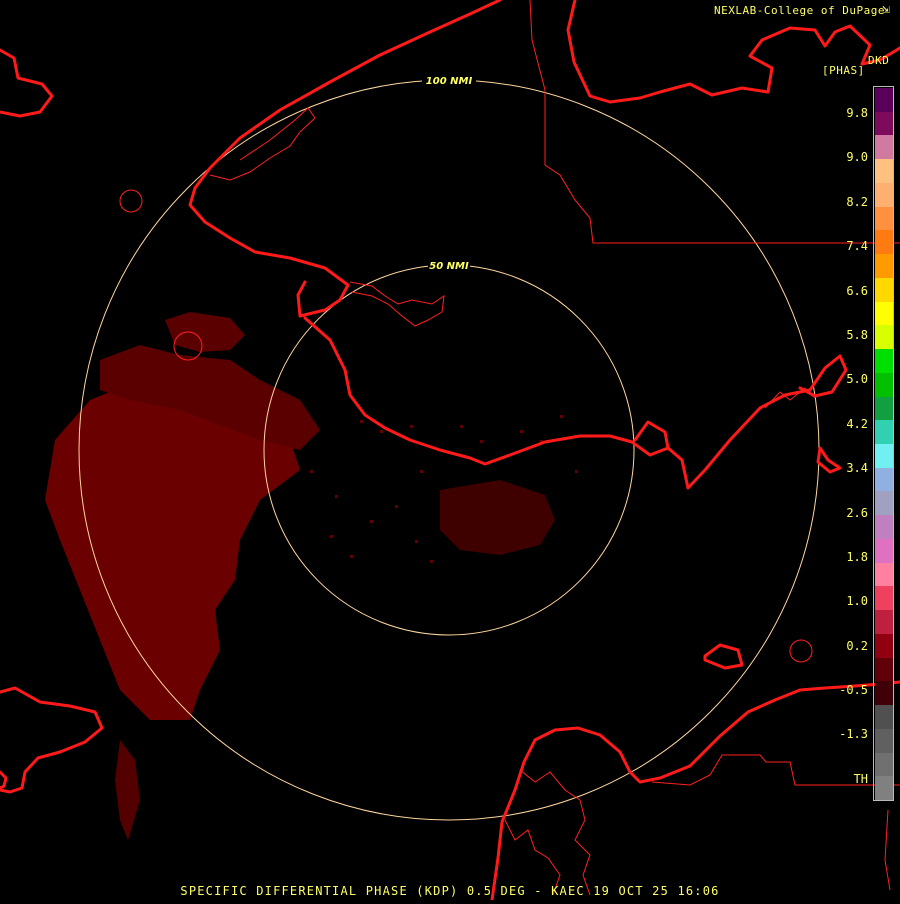 This screenshot has height=904, width=900. I want to click on lake-west, so click(131, 201).